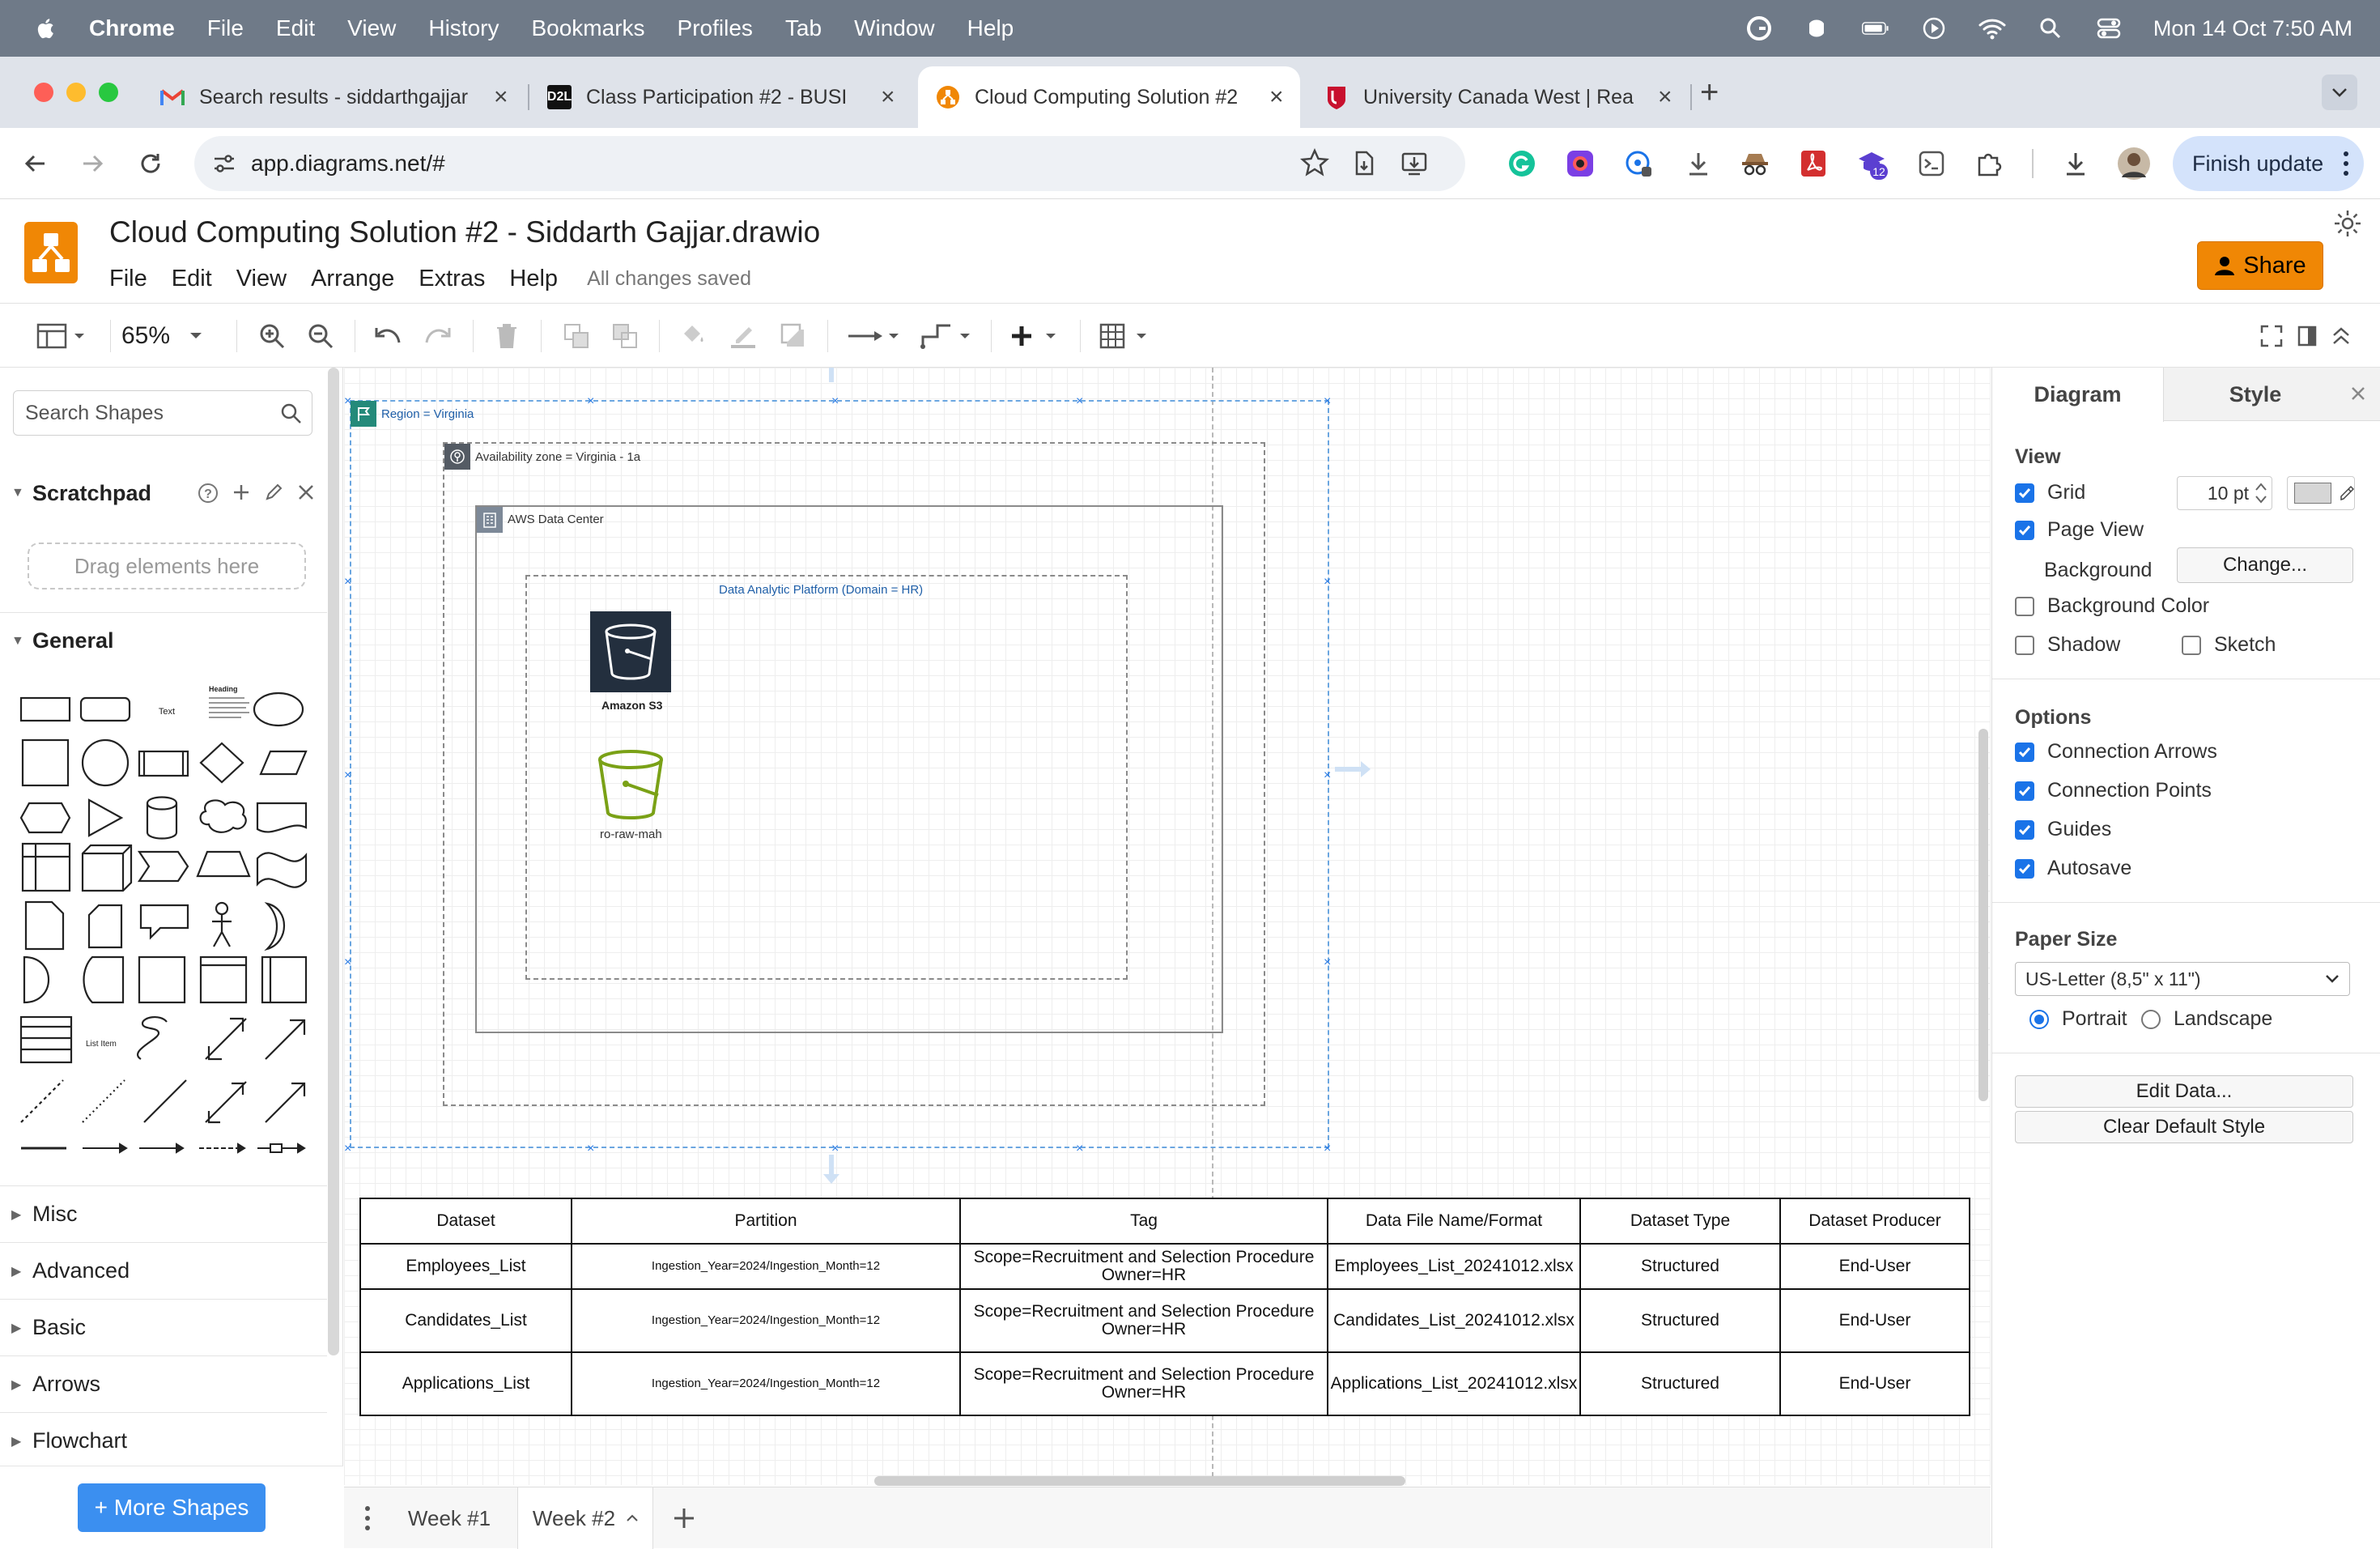  What do you see at coordinates (766, 1266) in the screenshot?
I see `table-cell: Ingestion_Year=2024/Ingestion_Month=12` at bounding box center [766, 1266].